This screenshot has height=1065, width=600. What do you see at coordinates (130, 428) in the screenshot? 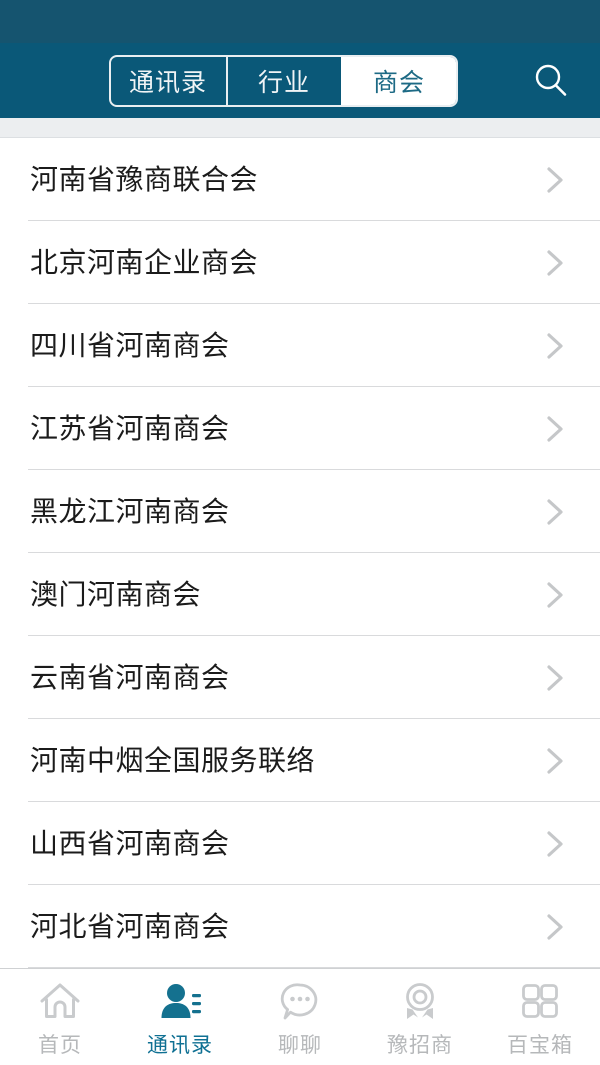
I see `list-item-label: 江苏省河南商会` at bounding box center [130, 428].